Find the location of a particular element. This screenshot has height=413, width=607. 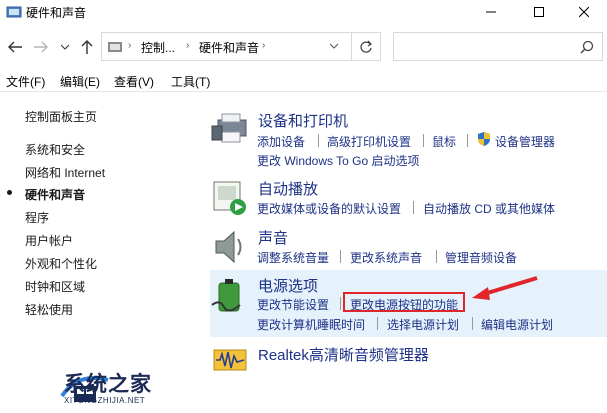

link-edit-power-plan: 编辑电源计划 is located at coordinates (517, 324).